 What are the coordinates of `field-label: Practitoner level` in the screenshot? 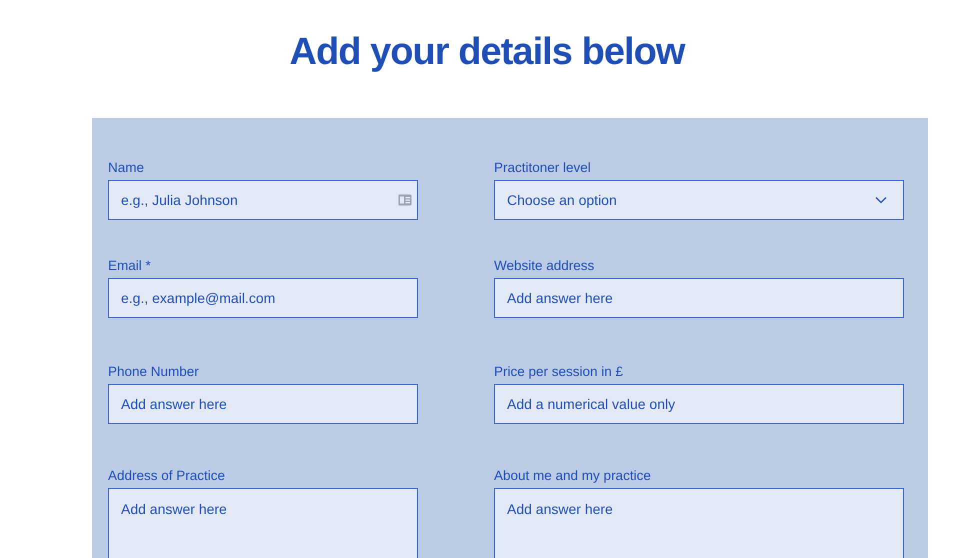 It's located at (543, 168).